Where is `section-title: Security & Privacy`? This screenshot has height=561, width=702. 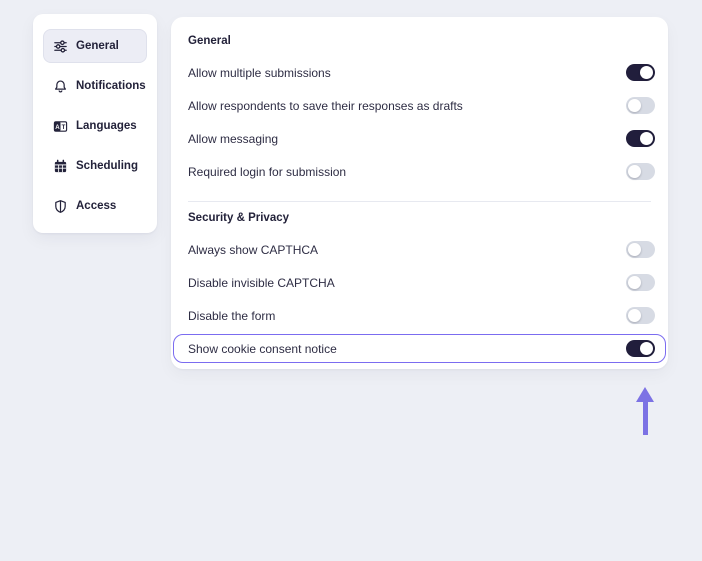 section-title: Security & Privacy is located at coordinates (239, 218).